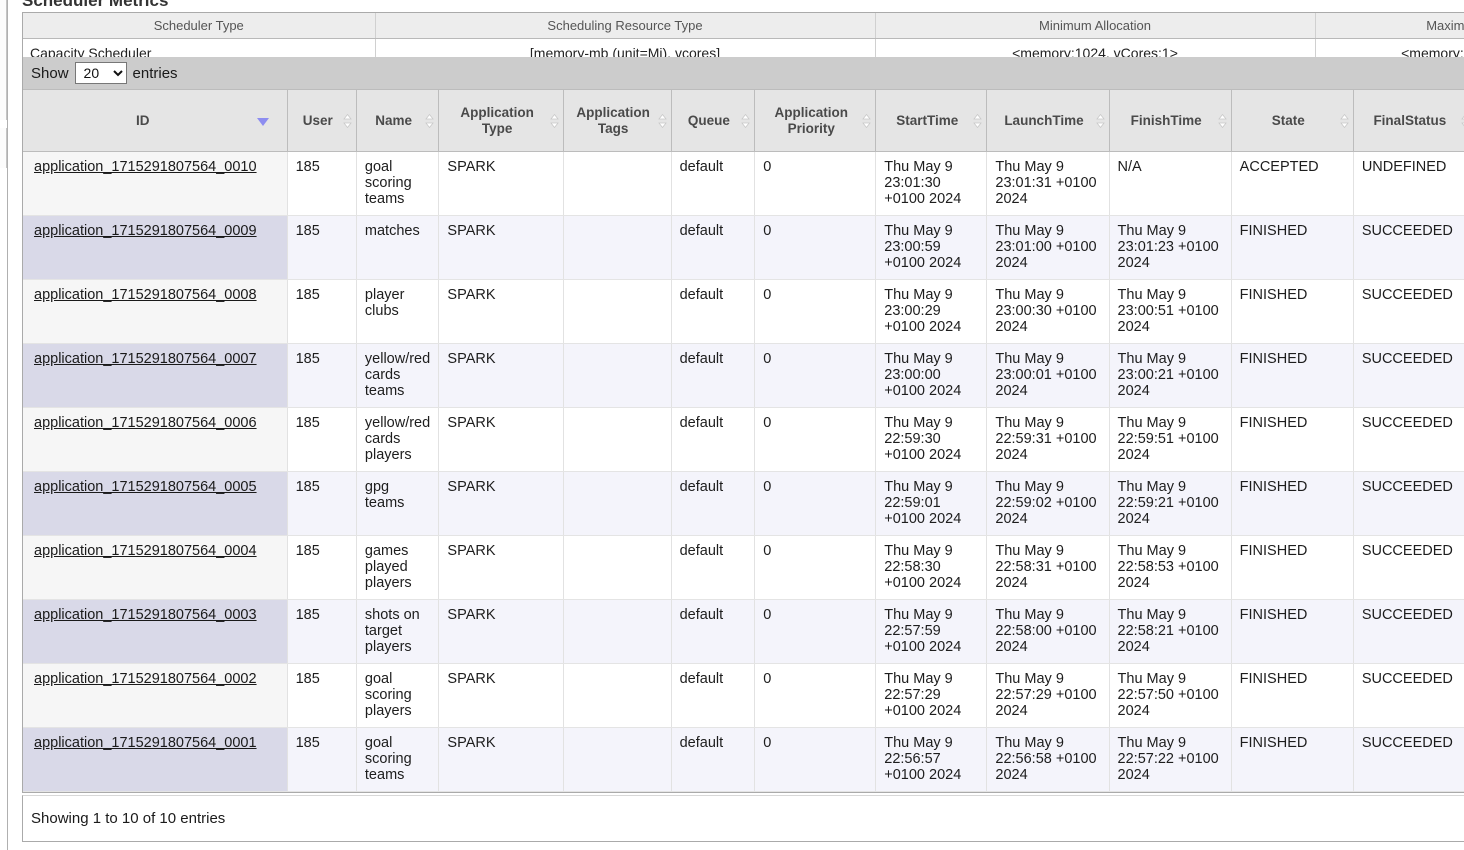 This screenshot has width=1464, height=850. Describe the element at coordinates (322, 120) in the screenshot. I see `col-user: User` at that location.